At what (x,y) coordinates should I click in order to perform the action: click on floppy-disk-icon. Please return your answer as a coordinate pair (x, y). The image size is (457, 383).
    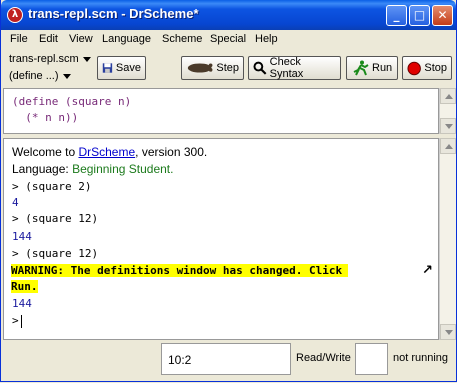
    Looking at the image, I should click on (107, 68).